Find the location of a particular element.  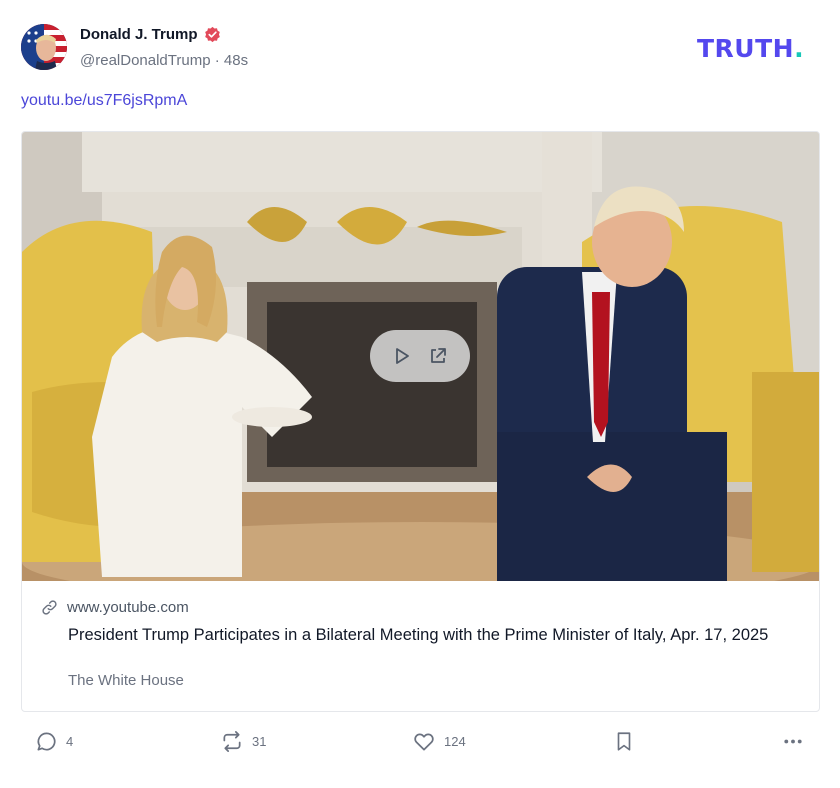

comment-icon is located at coordinates (46, 741).